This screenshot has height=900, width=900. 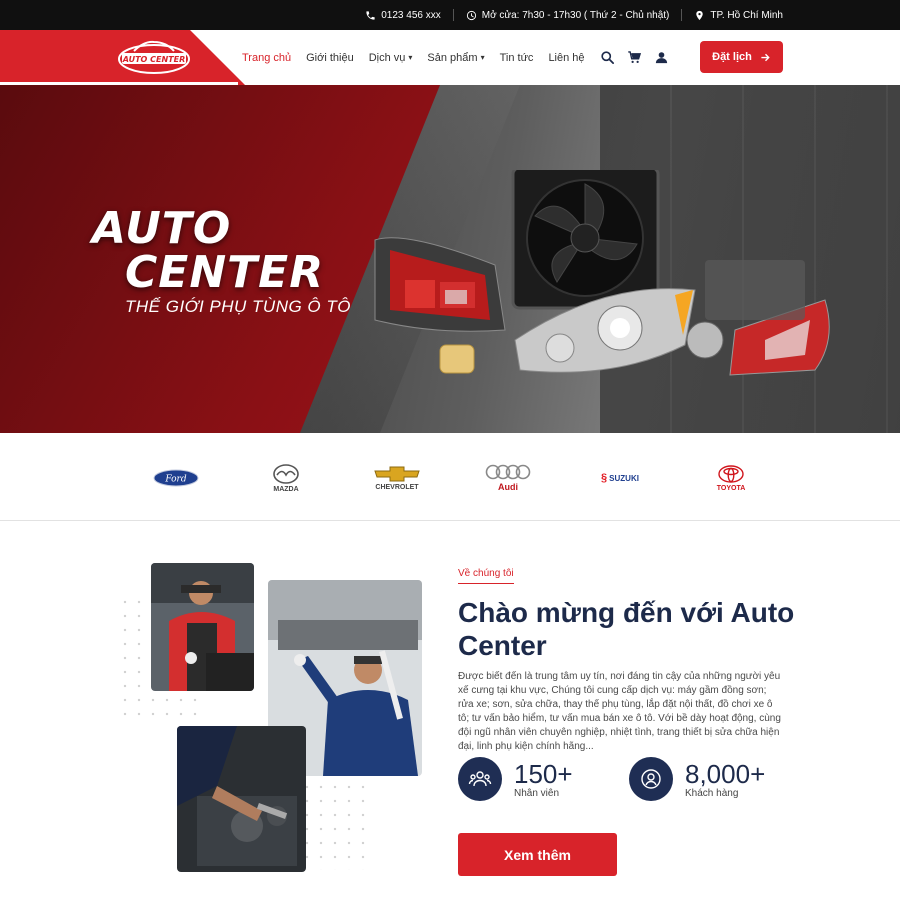 What do you see at coordinates (225, 272) in the screenshot?
I see `hero-title-line2: CENTER` at bounding box center [225, 272].